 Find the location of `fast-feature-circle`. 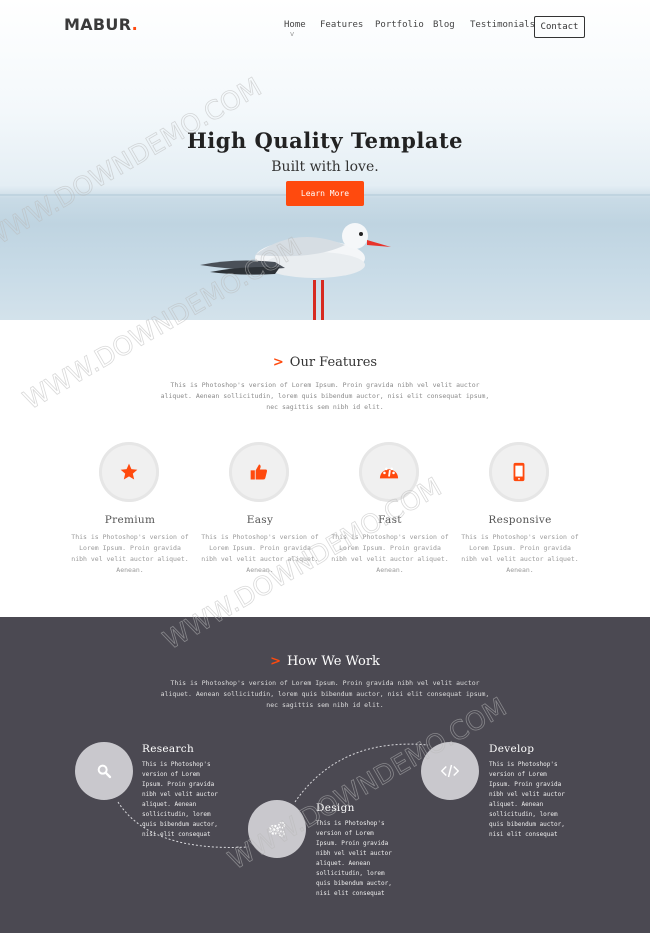

fast-feature-circle is located at coordinates (389, 472).